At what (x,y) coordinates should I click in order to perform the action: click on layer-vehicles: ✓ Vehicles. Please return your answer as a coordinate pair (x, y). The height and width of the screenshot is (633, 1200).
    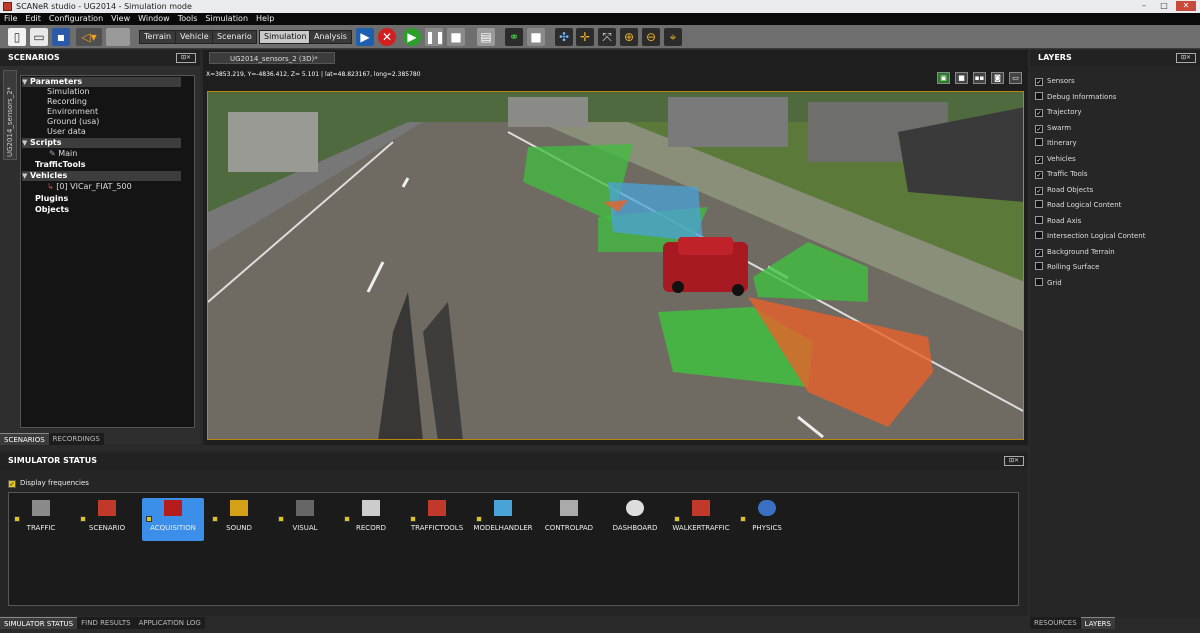
    Looking at the image, I should click on (1055, 159).